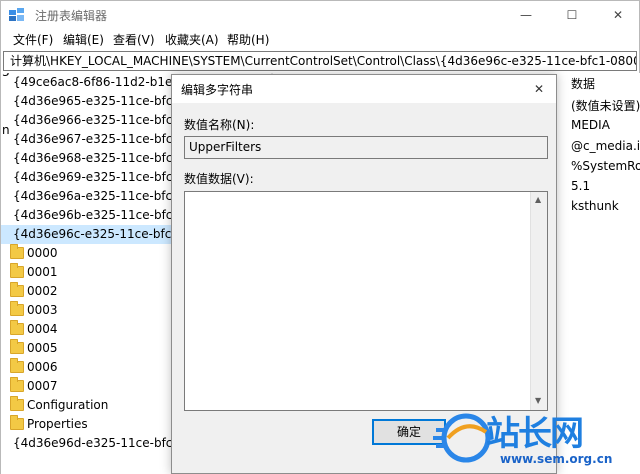  I want to click on menu-bar: 文件(F) 编辑(E) 查看(V) 收藏夹(A) 帮助(H), so click(320, 39).